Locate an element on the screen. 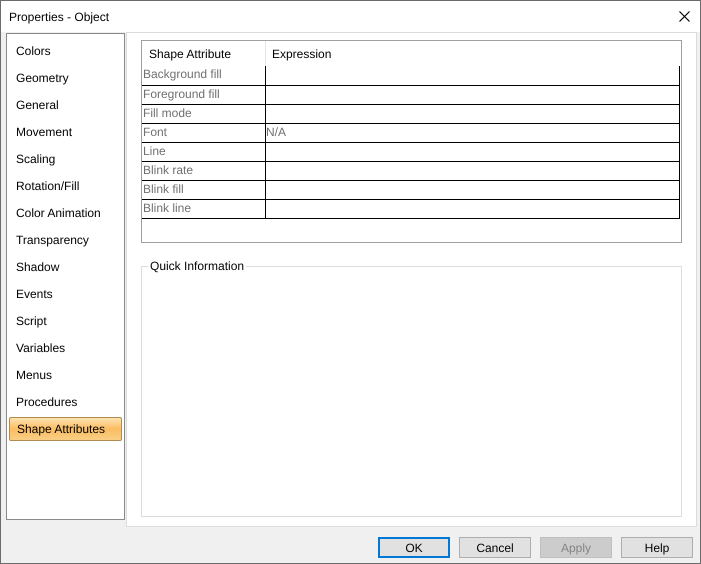 The width and height of the screenshot is (701, 564). sidebar-item: Variables is located at coordinates (65, 347).